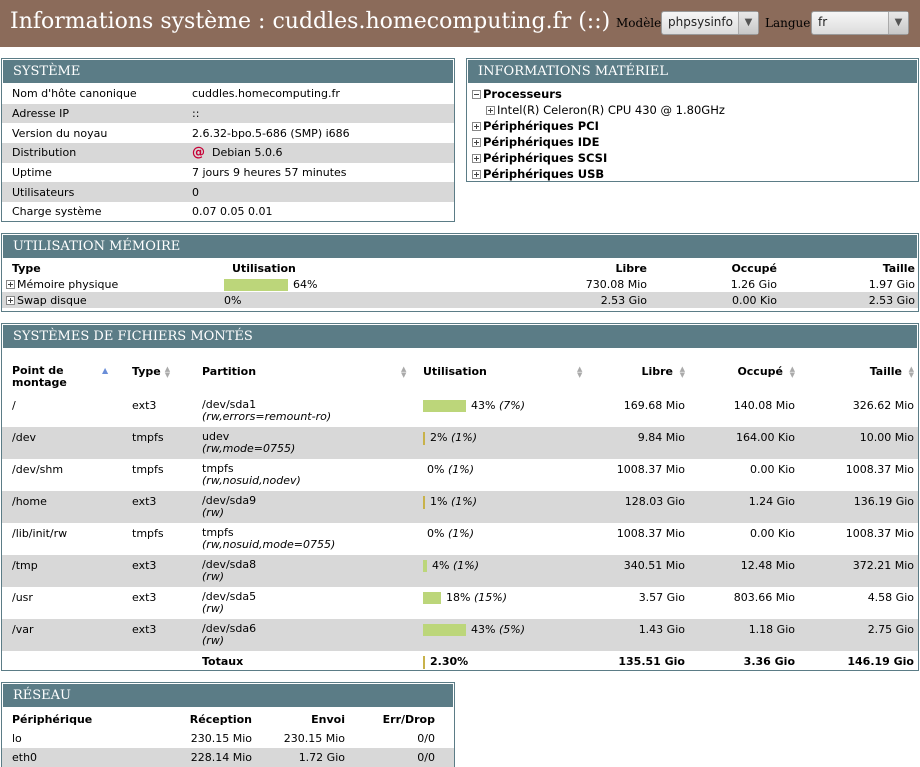 Image resolution: width=920 pixels, height=767 pixels. What do you see at coordinates (891, 284) in the screenshot?
I see `memory-size: 1.97 Gio` at bounding box center [891, 284].